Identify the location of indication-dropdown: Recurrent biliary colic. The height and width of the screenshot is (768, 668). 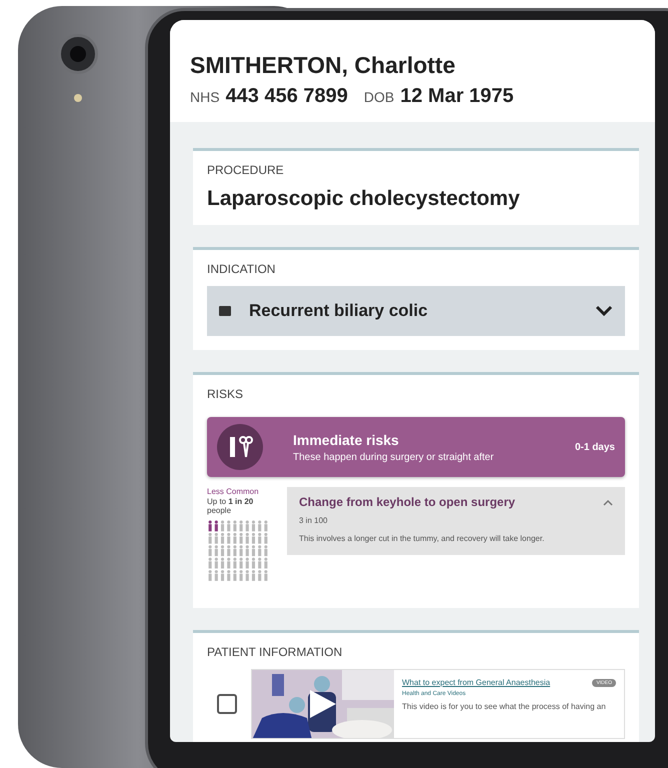
(416, 311).